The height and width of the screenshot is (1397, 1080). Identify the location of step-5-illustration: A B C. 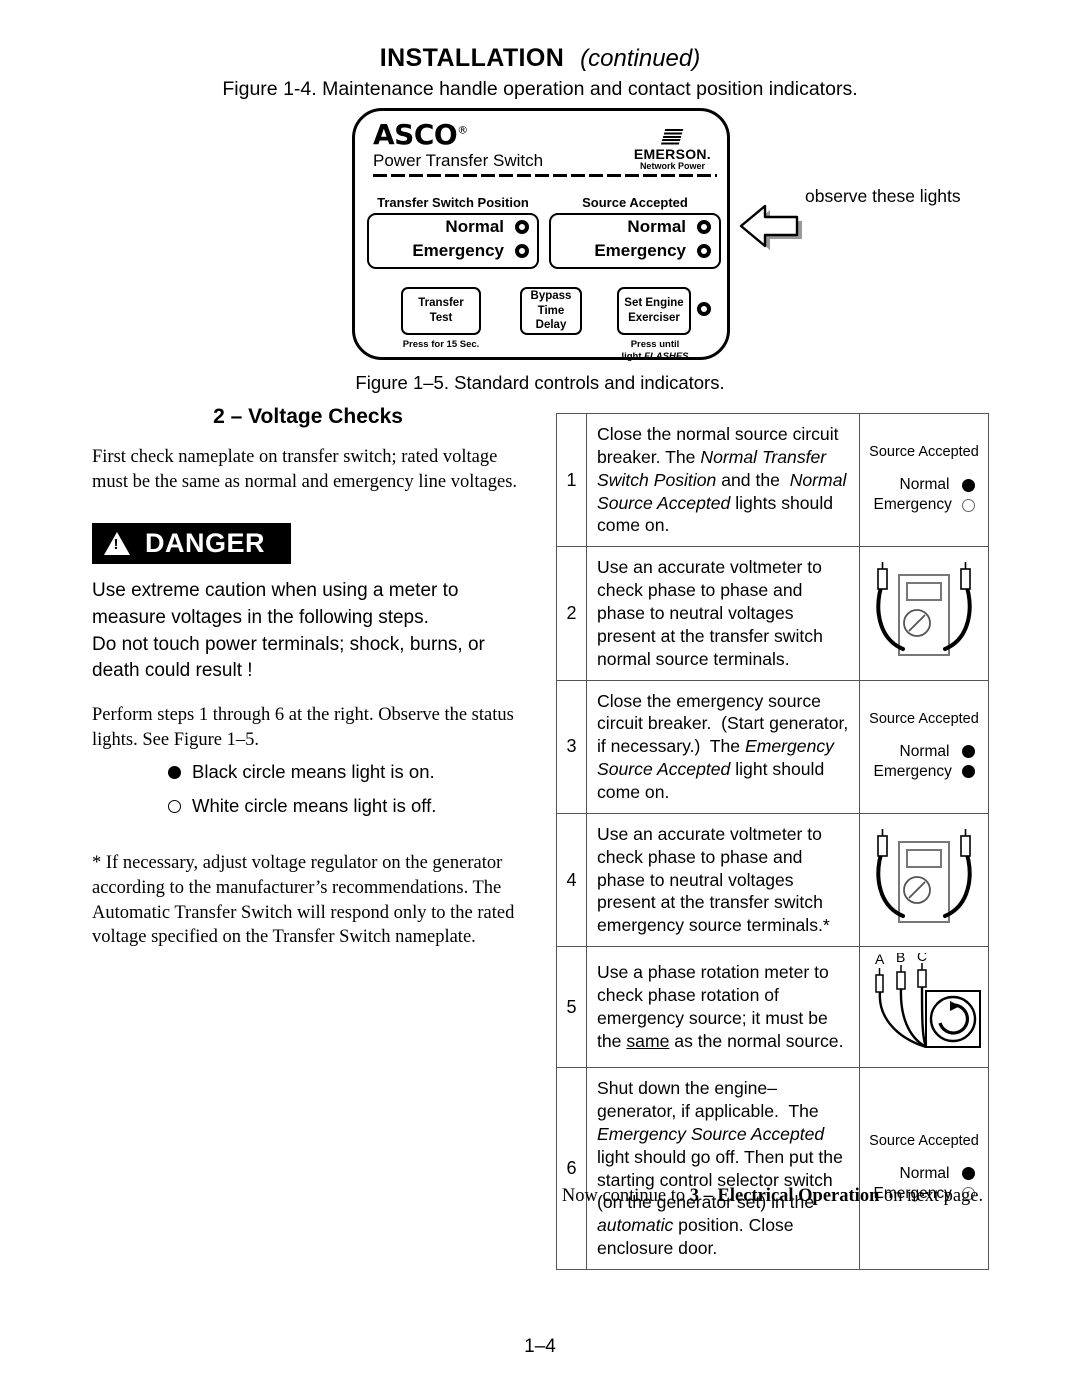
(924, 1007).